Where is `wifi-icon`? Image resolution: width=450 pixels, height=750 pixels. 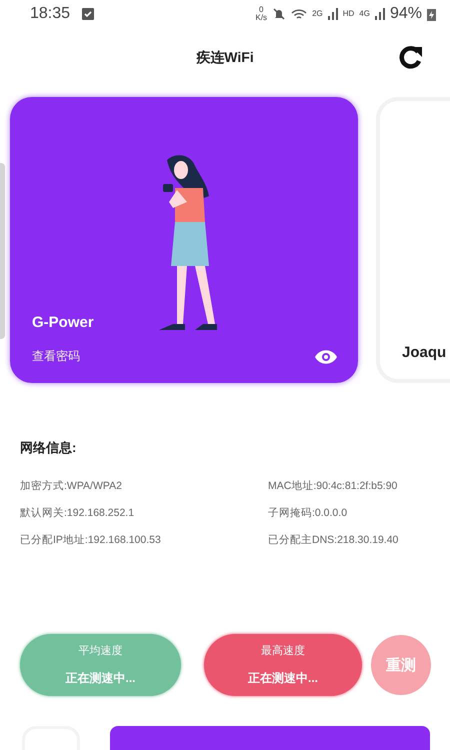 wifi-icon is located at coordinates (299, 14).